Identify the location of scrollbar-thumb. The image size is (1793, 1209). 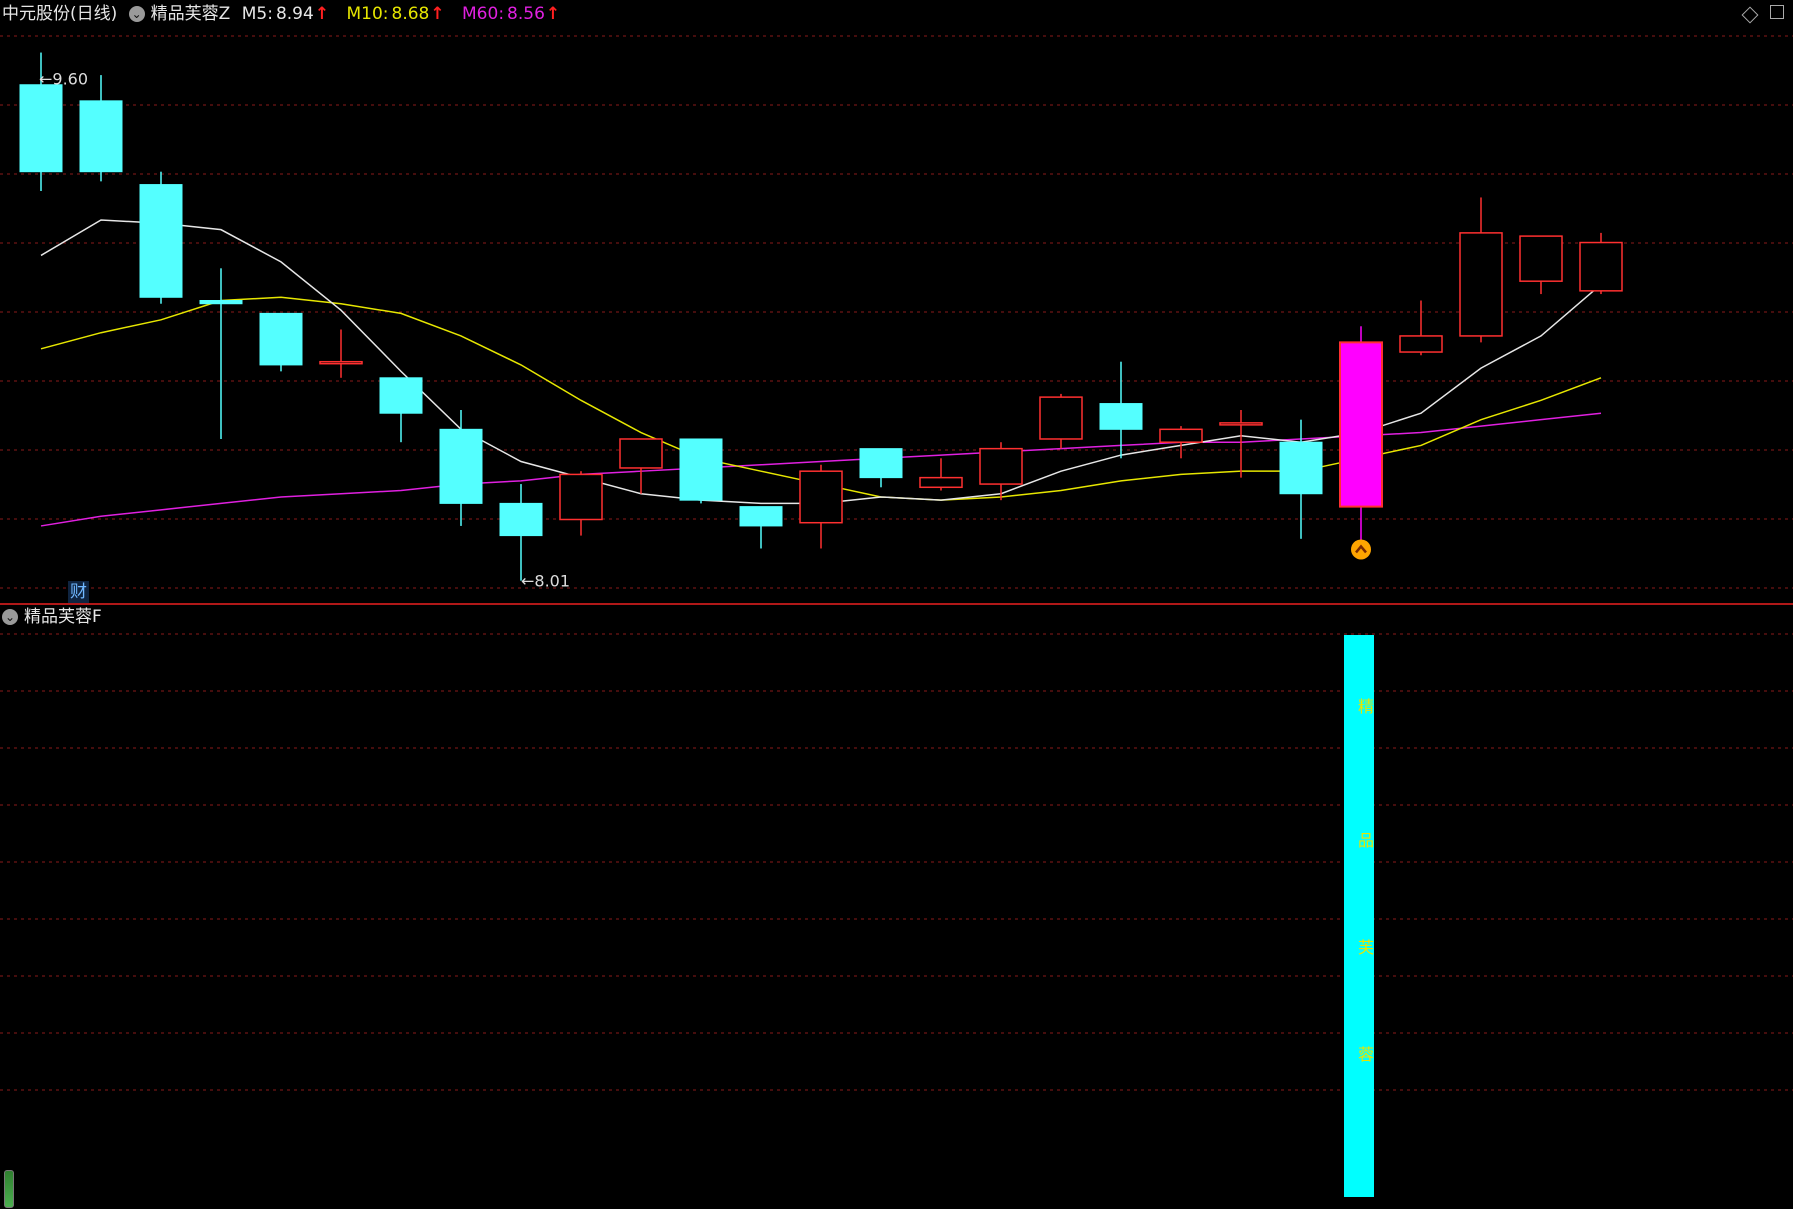
(9, 1189).